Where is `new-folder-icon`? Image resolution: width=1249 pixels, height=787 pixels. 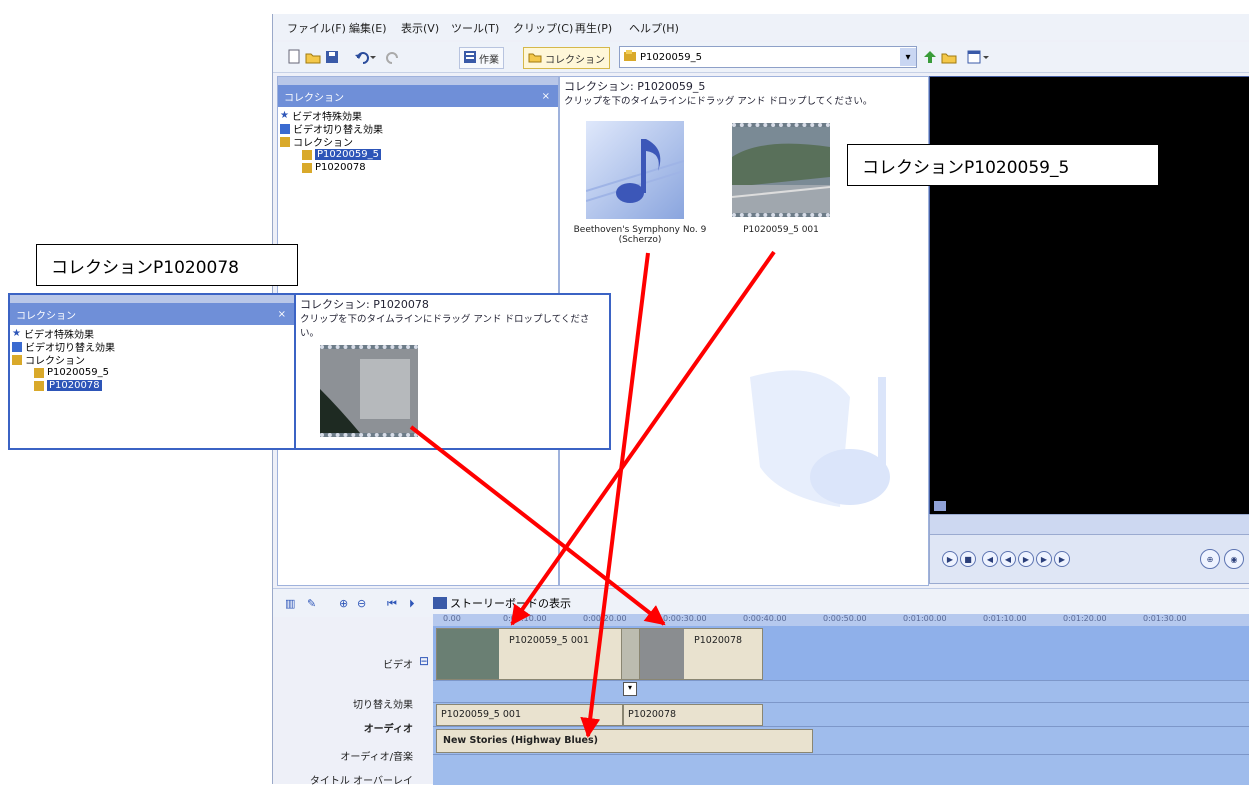
new-folder-icon is located at coordinates (949, 57).